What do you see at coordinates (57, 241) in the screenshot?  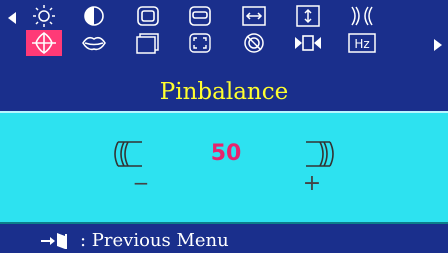 I see `exit-icon` at bounding box center [57, 241].